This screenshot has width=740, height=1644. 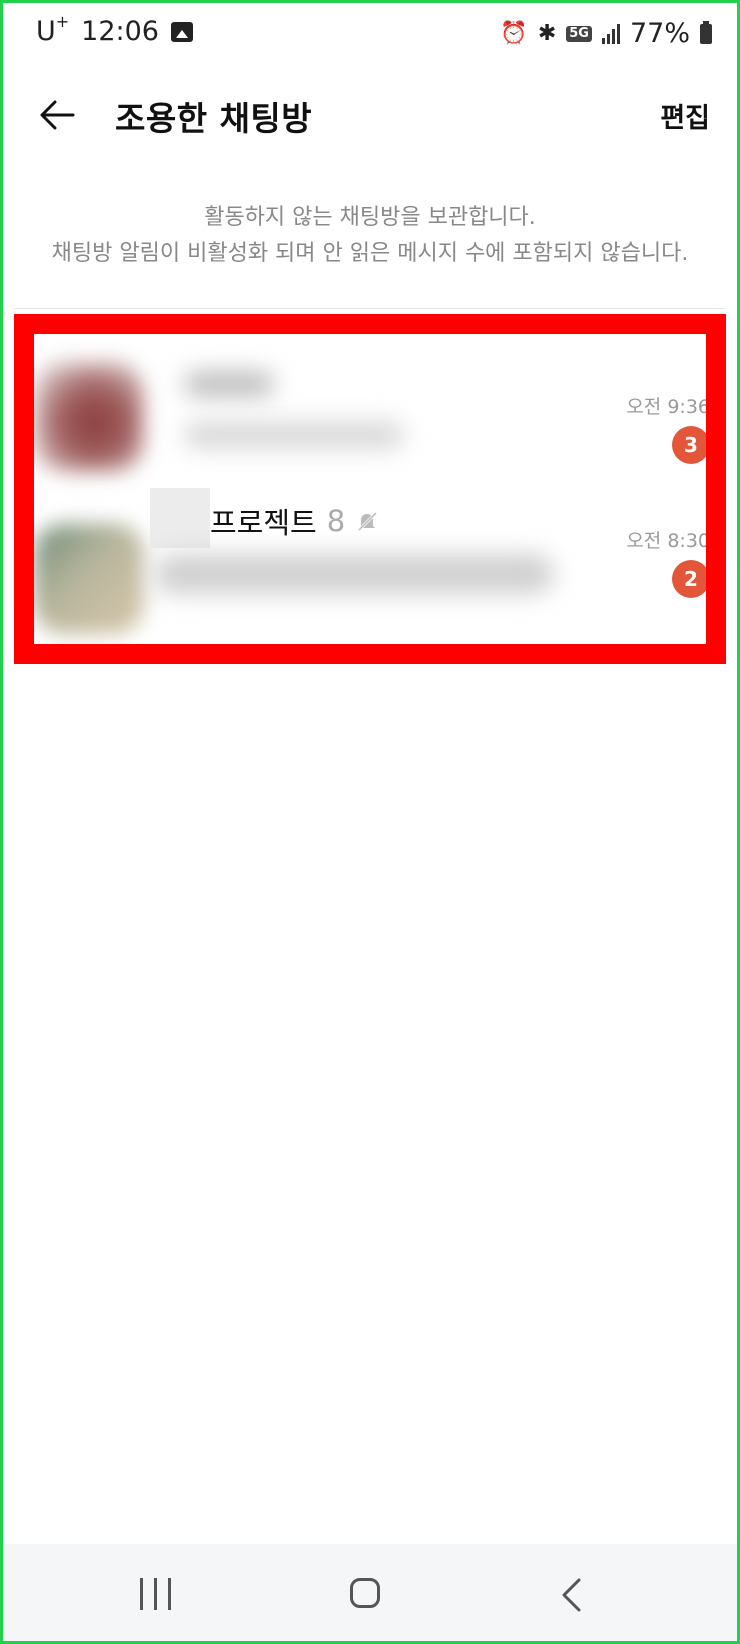 I want to click on clock: 12:06, so click(x=120, y=31).